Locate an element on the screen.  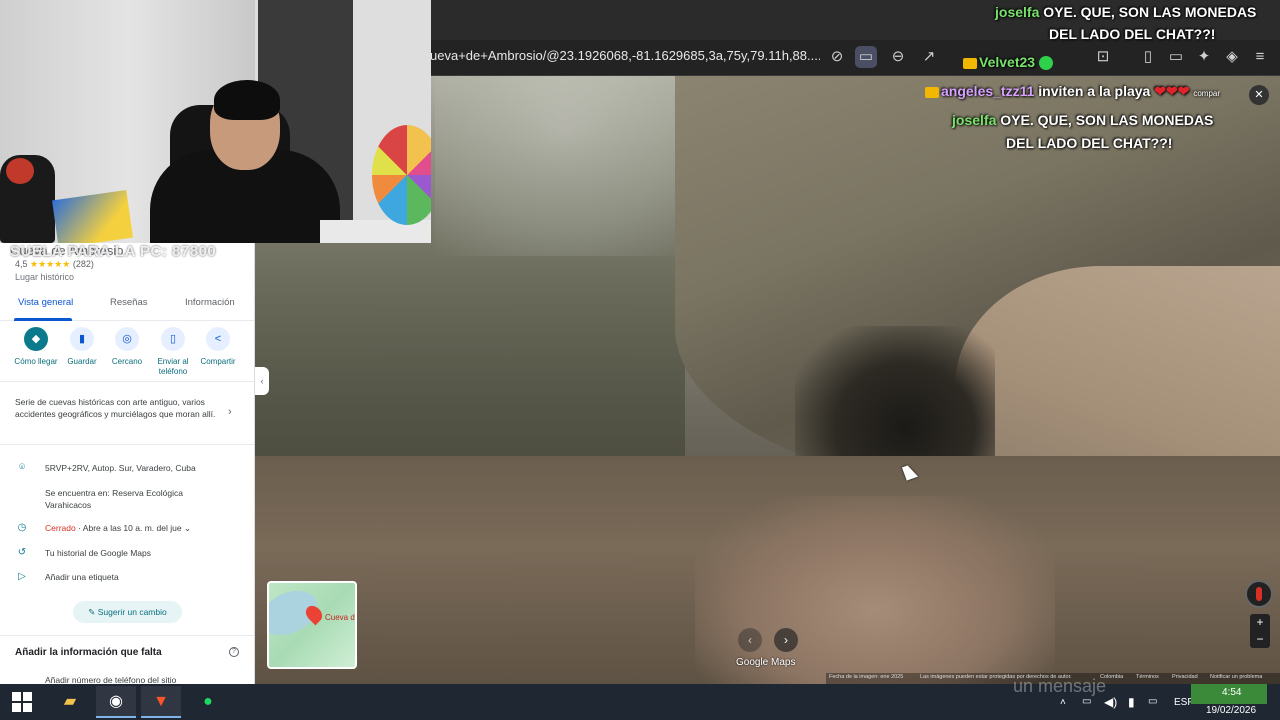
google-maps-logo: Google Maps is located at coordinates (766, 662).